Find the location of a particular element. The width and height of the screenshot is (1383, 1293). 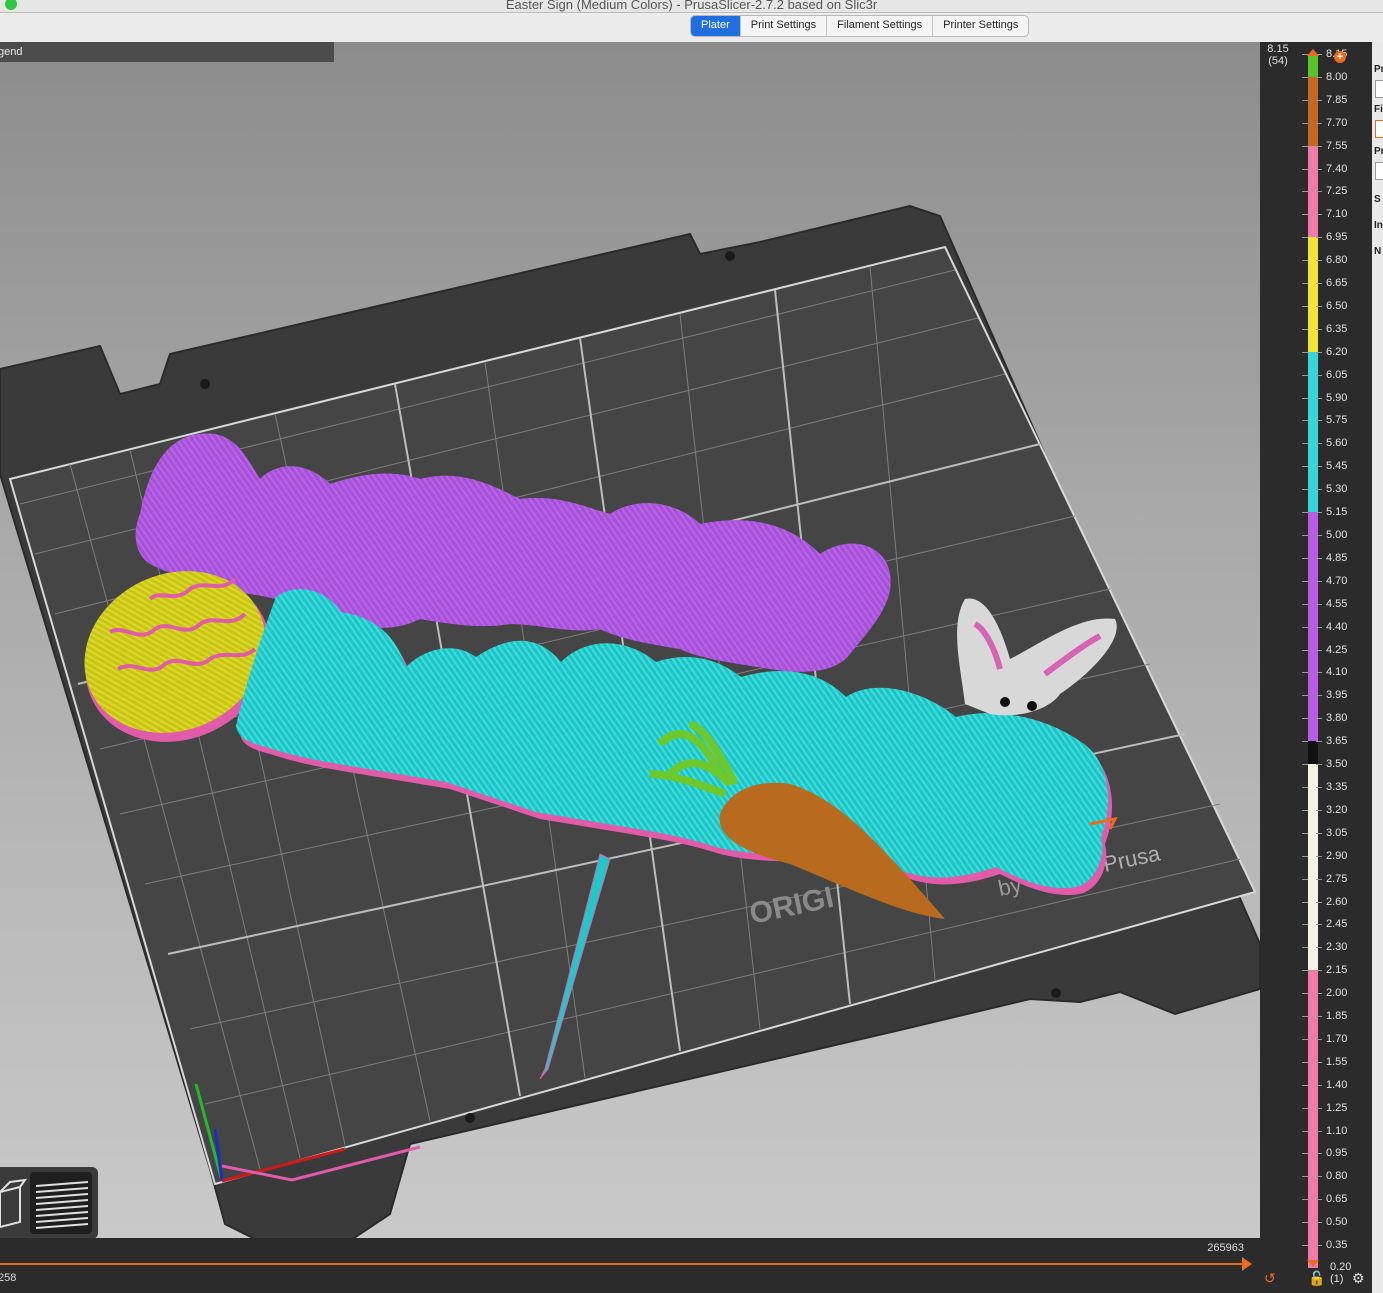

layer-tick: 4.70 is located at coordinates (1342, 581).